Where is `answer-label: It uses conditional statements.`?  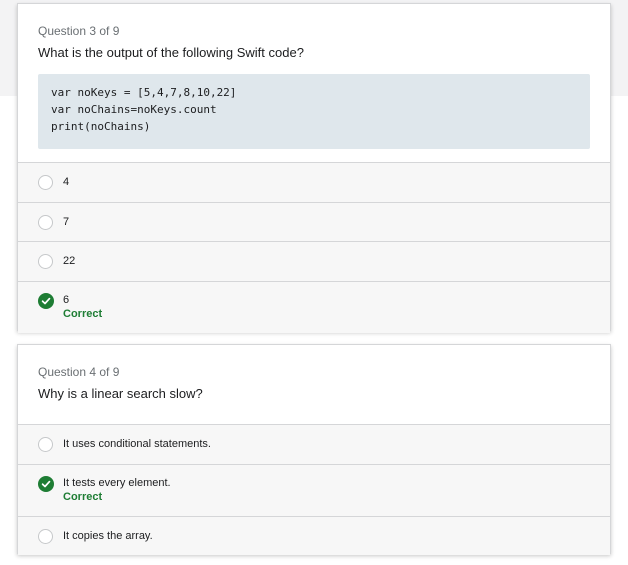
answer-label: It uses conditional statements. is located at coordinates (137, 444).